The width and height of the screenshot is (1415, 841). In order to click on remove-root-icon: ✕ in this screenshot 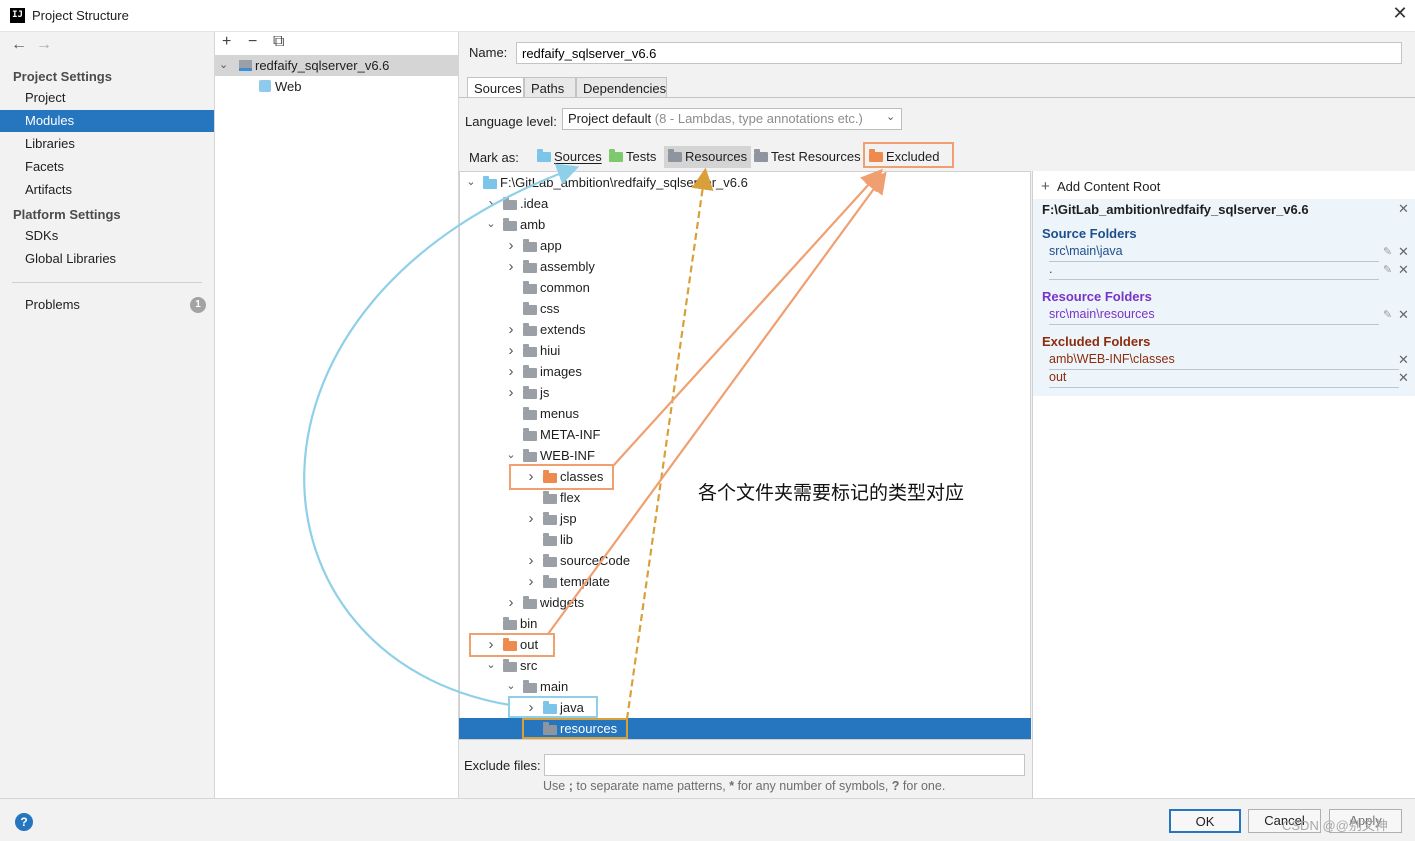, I will do `click(1403, 209)`.